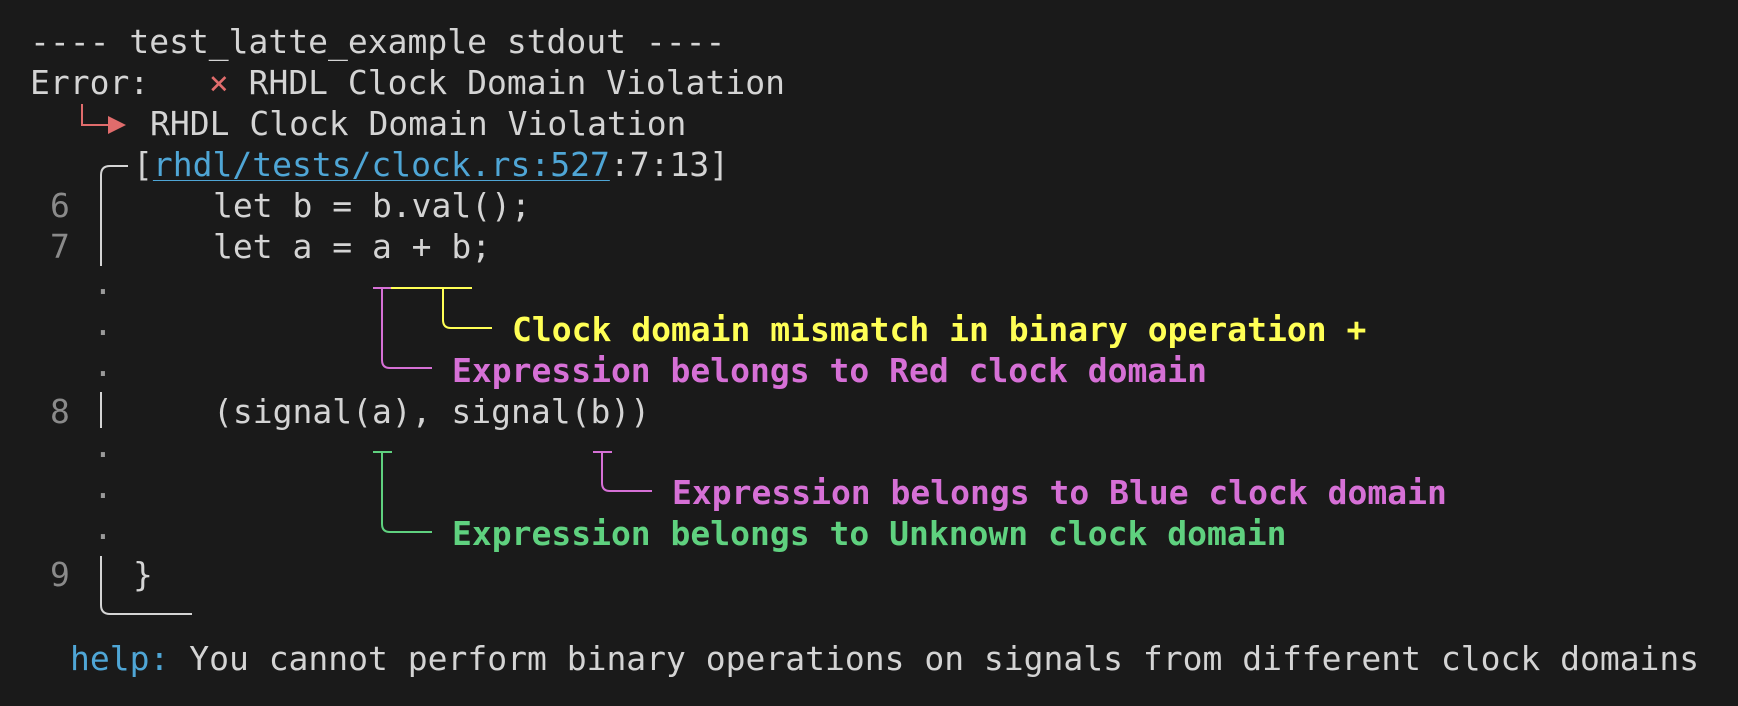 This screenshot has height=706, width=1738. Describe the element at coordinates (60, 205) in the screenshot. I see `line-number-6: 6` at that location.